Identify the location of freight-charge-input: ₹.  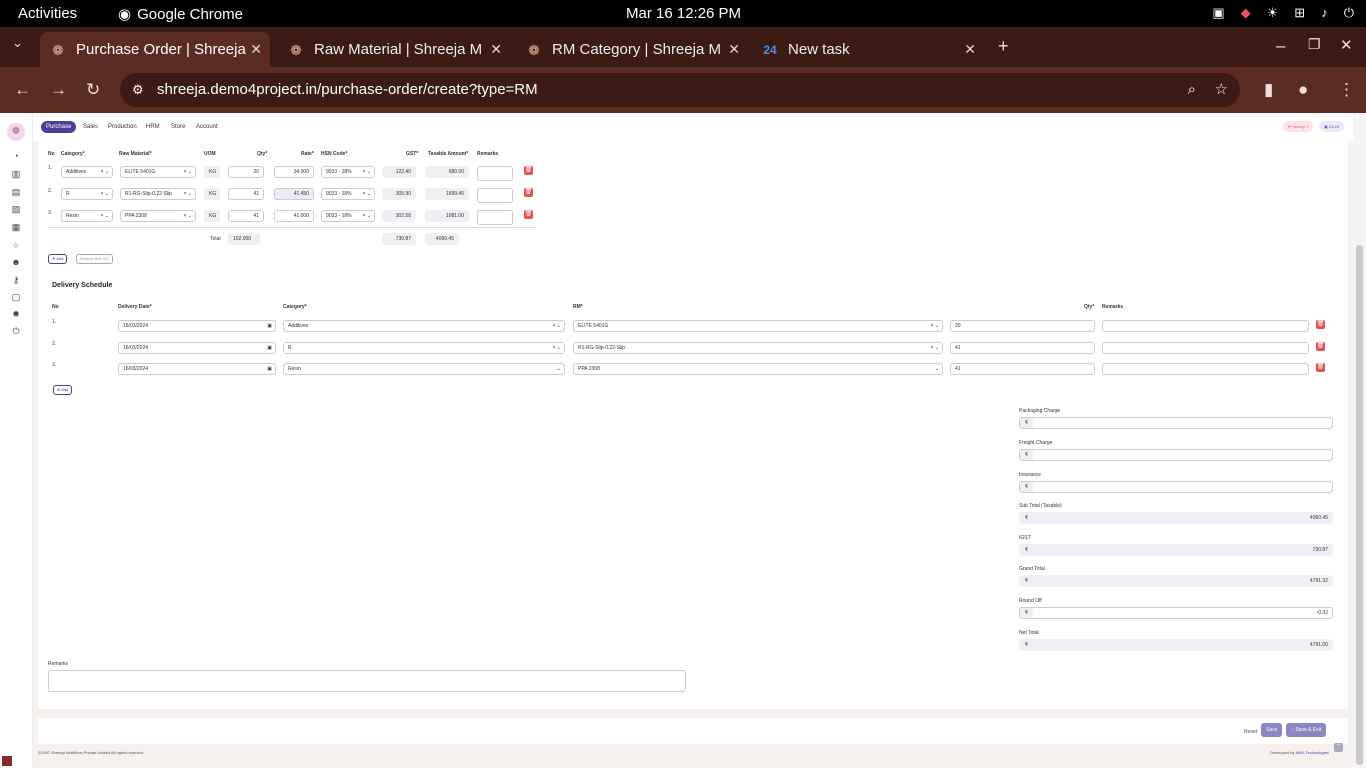
(1176, 455).